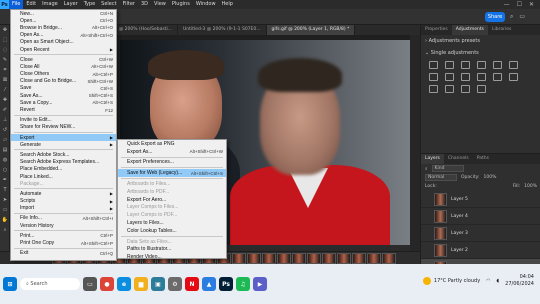 This screenshot has height=304, width=540. What do you see at coordinates (141, 284) in the screenshot?
I see `file-explorer-icon: ▆` at bounding box center [141, 284].